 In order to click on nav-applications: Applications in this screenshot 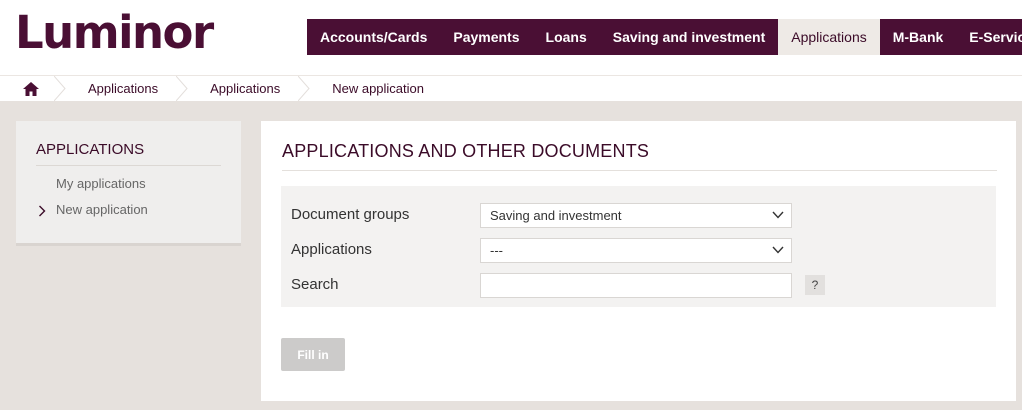, I will do `click(829, 37)`.